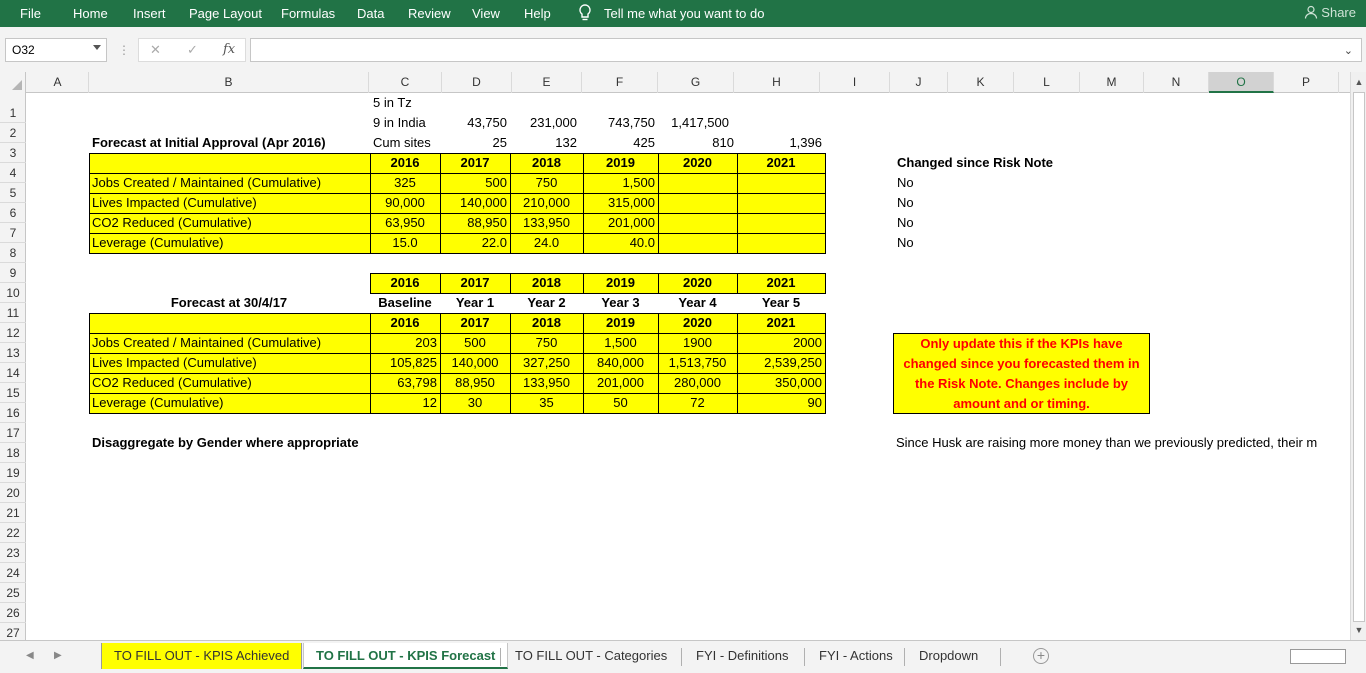 The image size is (1366, 673). What do you see at coordinates (1112, 82) in the screenshot?
I see `column-header-m: M` at bounding box center [1112, 82].